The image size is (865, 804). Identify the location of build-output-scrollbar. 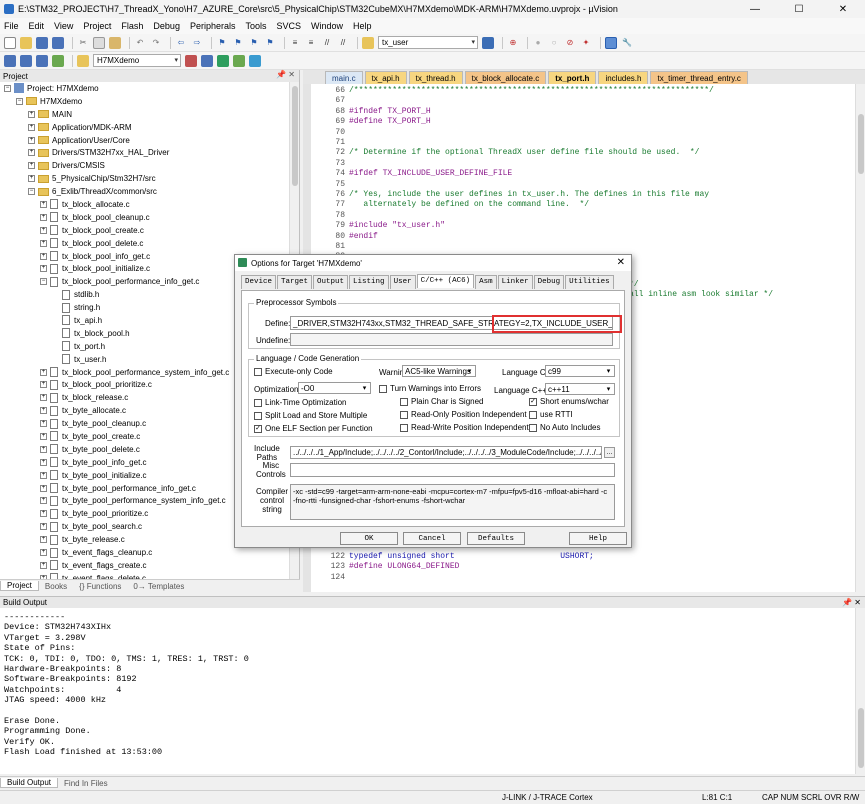
(860, 691).